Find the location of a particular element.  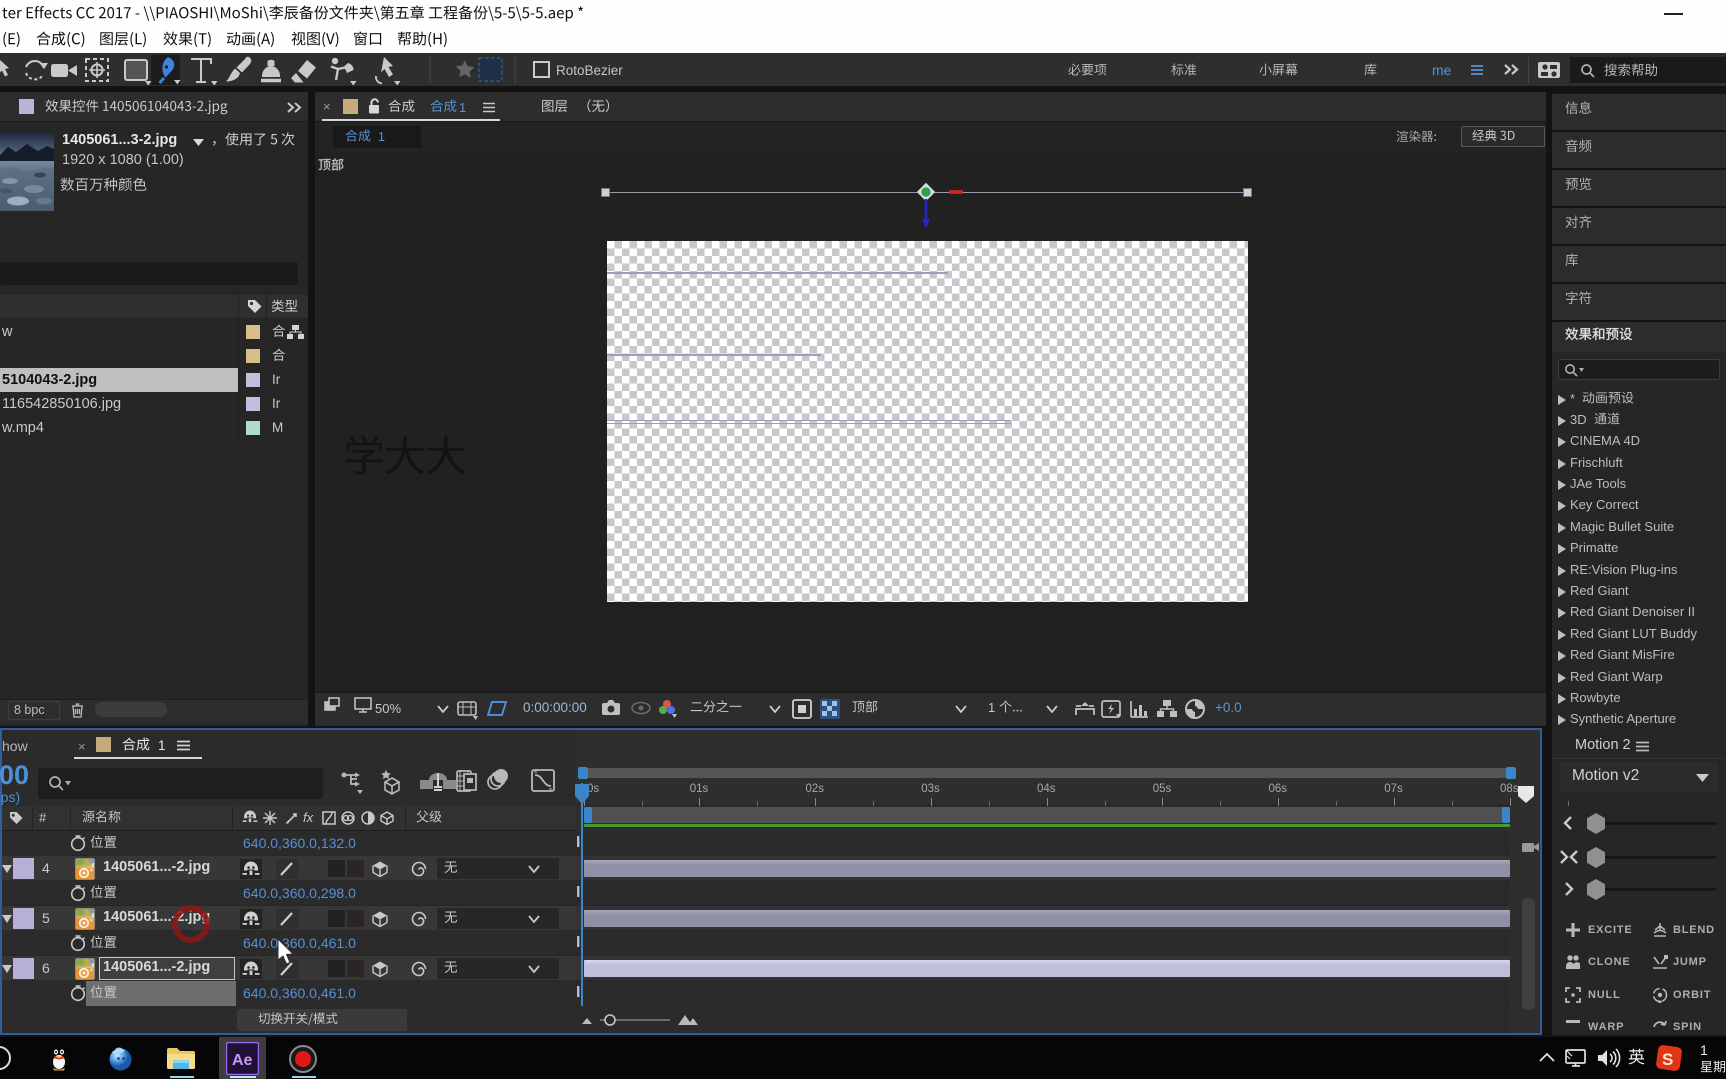

svg-text: fx is located at coordinates (308, 817).